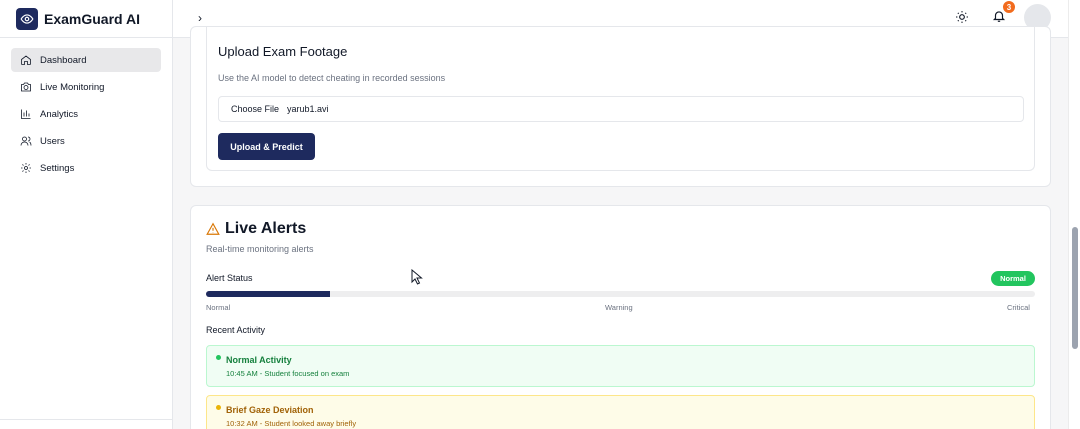  I want to click on warning-icon, so click(213, 228).